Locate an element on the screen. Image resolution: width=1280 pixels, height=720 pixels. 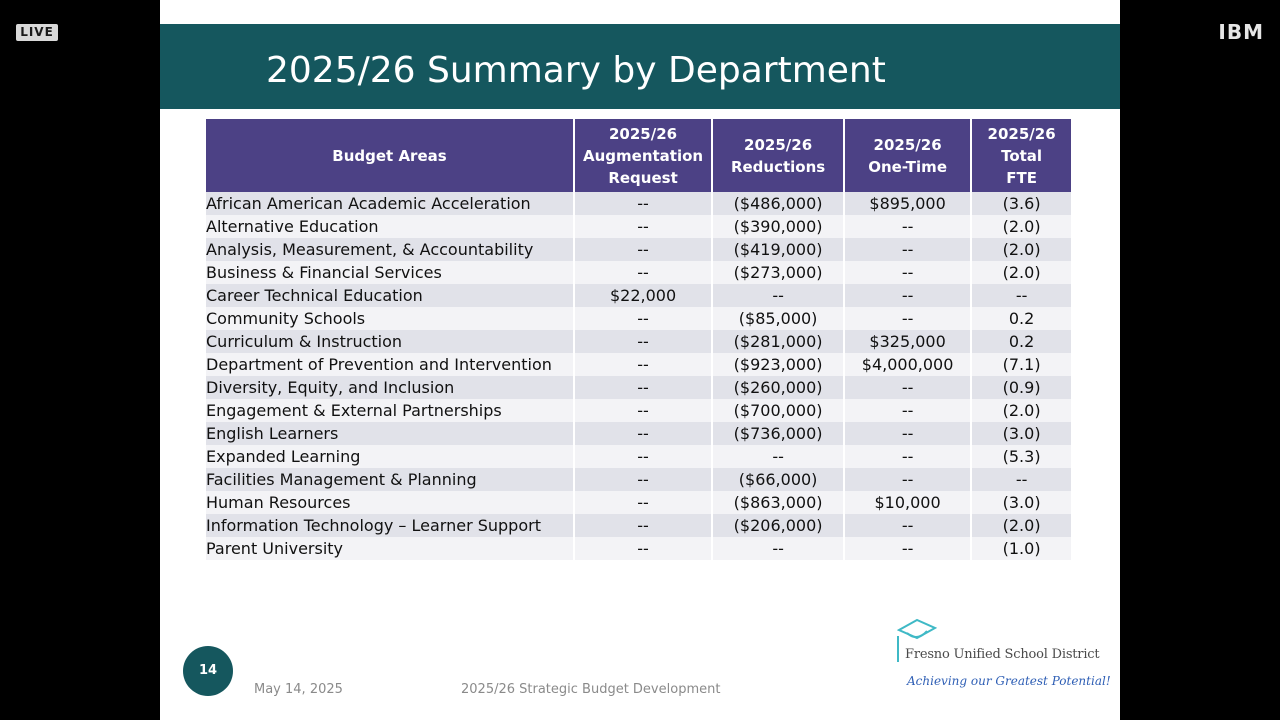
value-cell: (0.9) is located at coordinates (1022, 387).